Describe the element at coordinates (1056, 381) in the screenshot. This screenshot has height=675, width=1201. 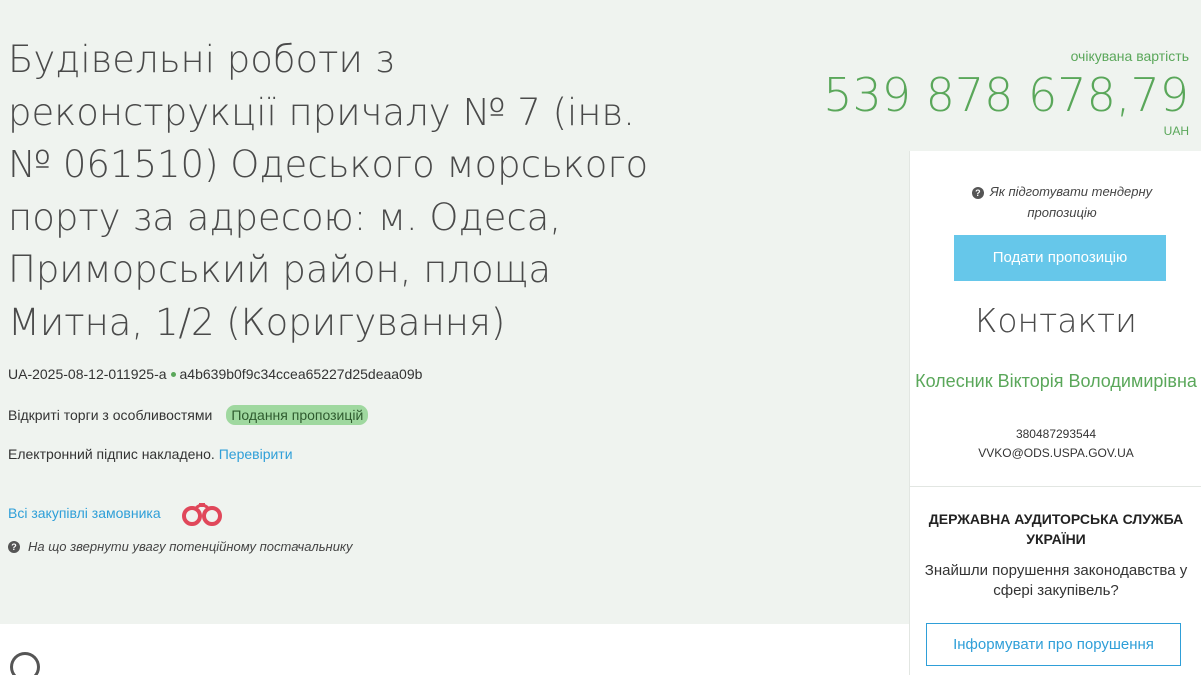
I see `contact-name: Колесник Вікторія Володимирівна` at that location.